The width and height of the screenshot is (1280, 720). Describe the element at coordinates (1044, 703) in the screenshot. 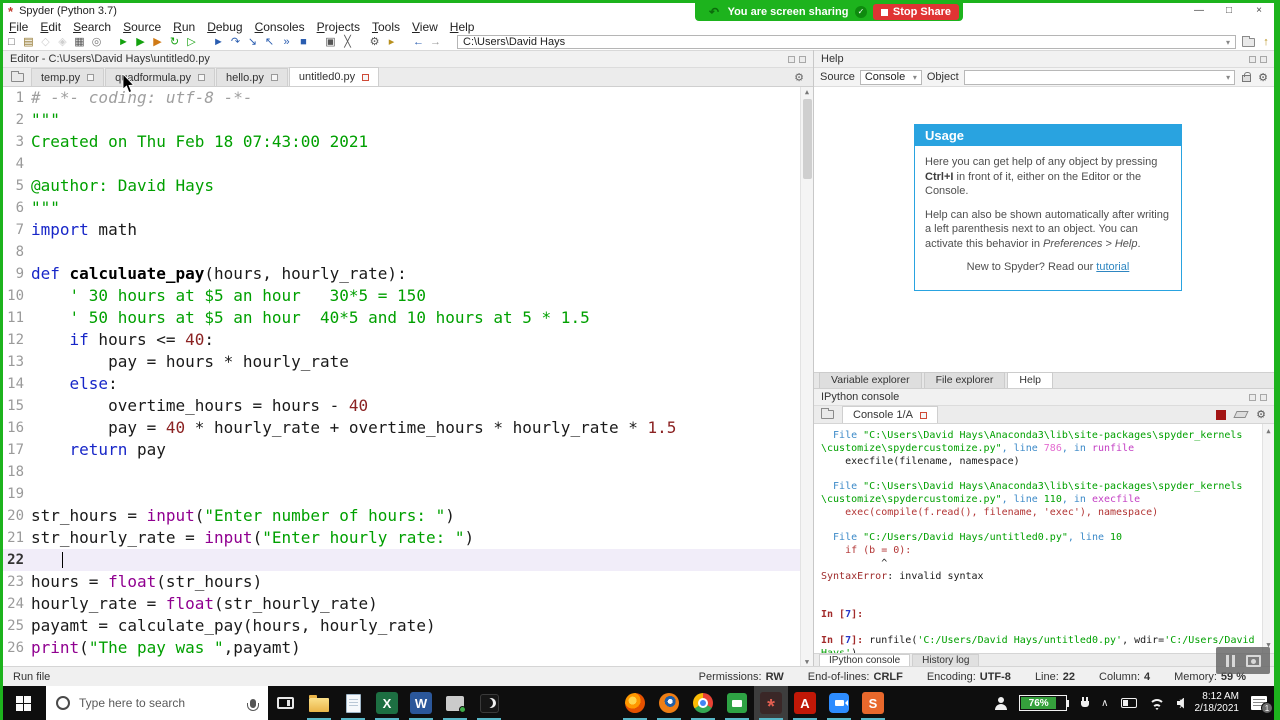

I see `battery-indicator: 76%` at that location.